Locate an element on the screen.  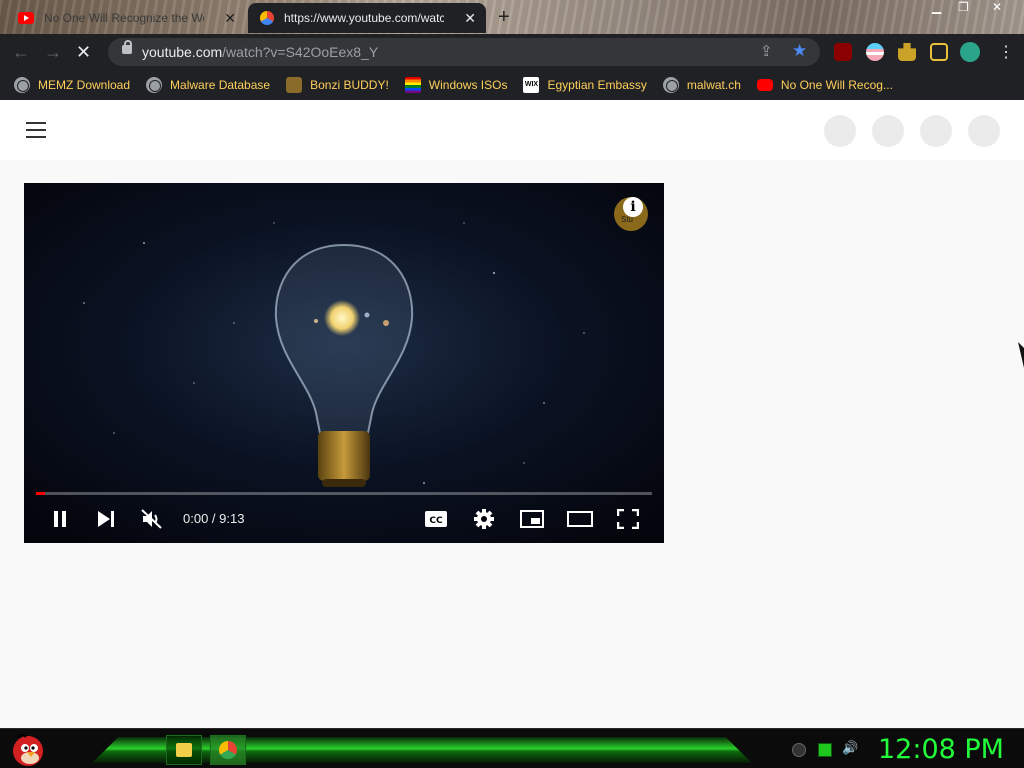
bookmark-memz: MEMZ Download is located at coordinates (72, 85).